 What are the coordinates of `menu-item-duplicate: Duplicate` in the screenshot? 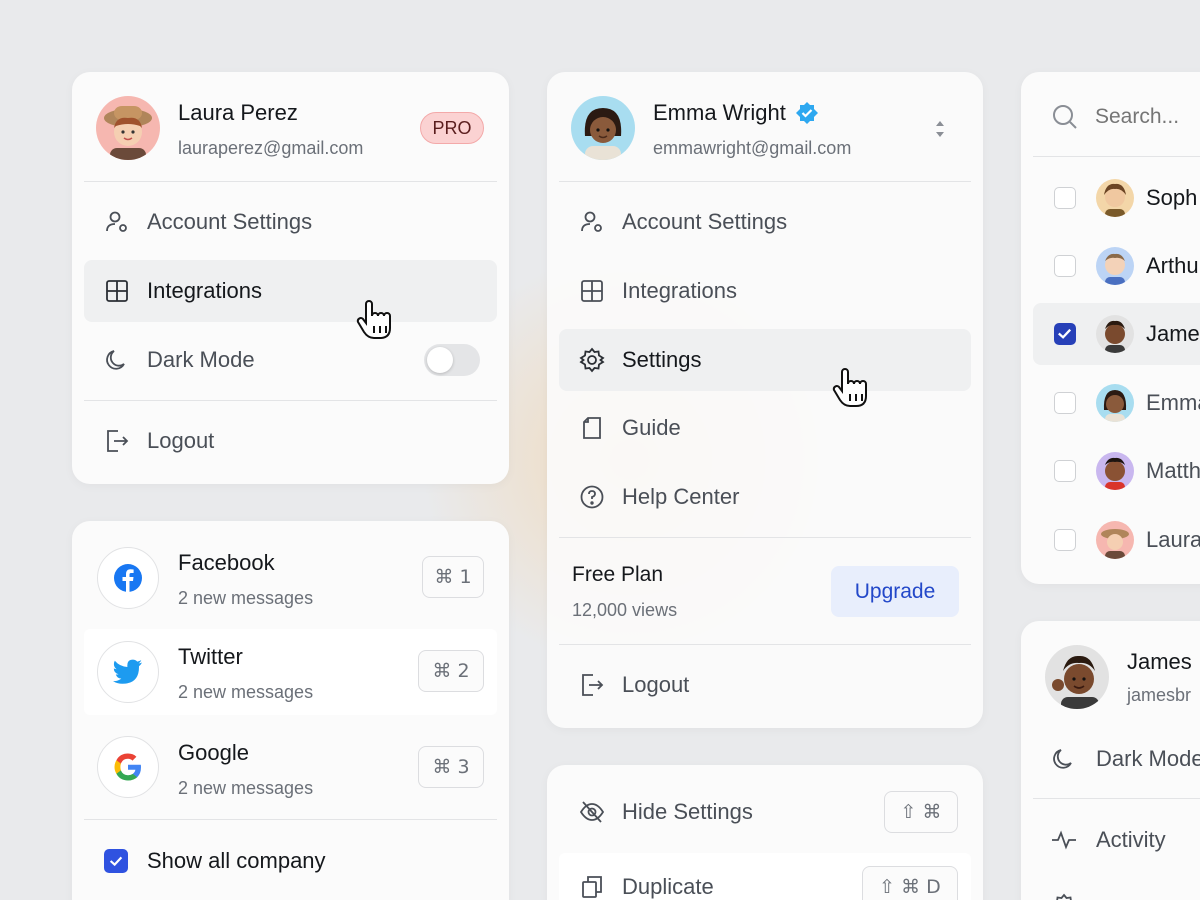 It's located at (646, 884).